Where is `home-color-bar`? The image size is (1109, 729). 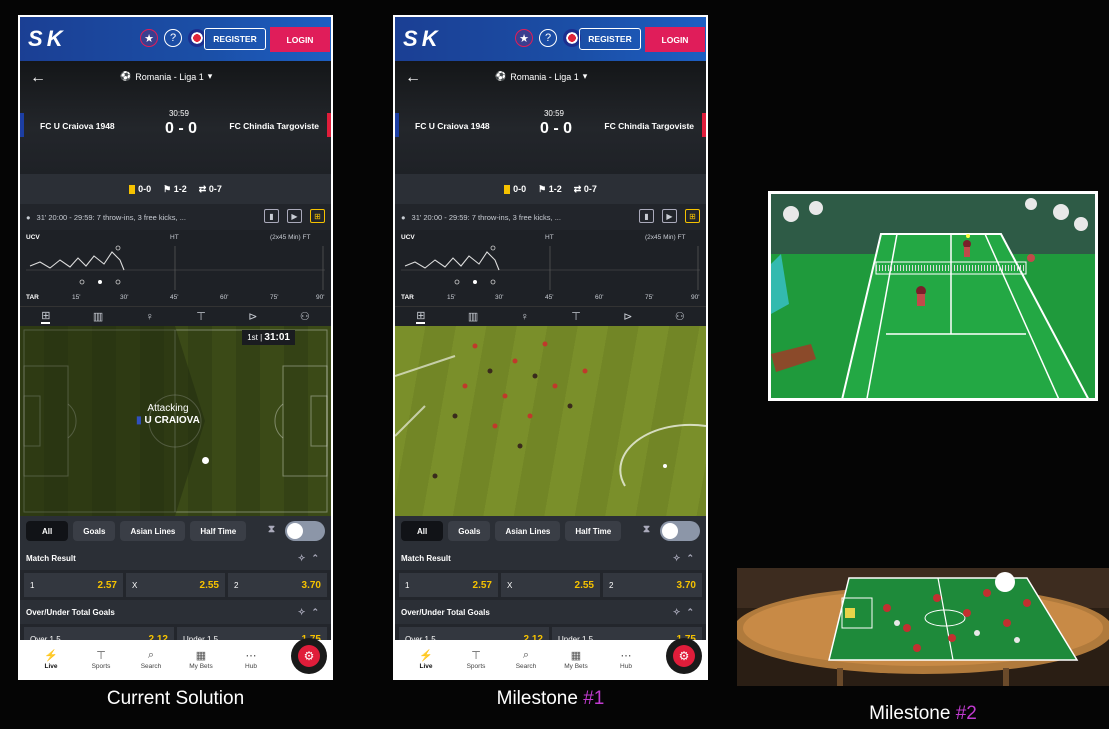 home-color-bar is located at coordinates (22, 125).